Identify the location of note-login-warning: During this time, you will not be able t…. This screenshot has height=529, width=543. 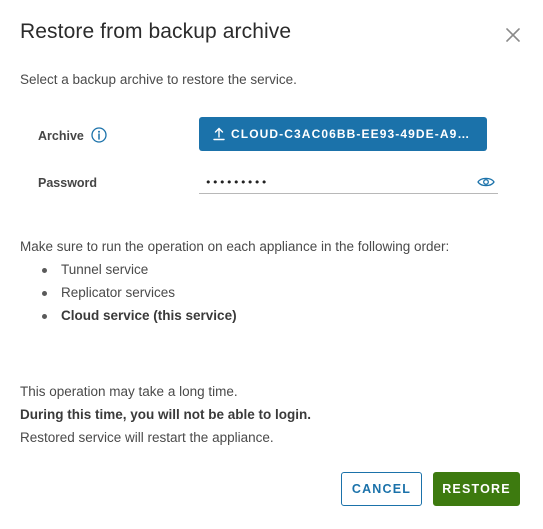
(166, 414).